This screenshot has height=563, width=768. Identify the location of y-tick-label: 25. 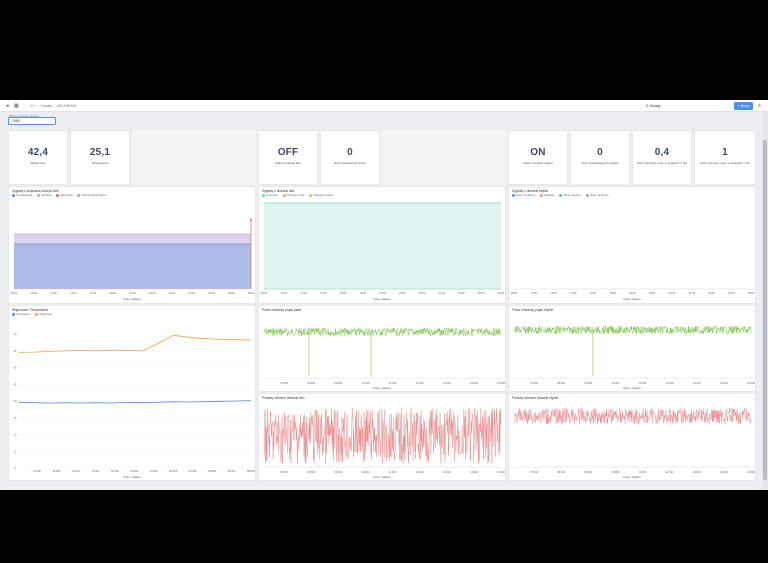
(15, 384).